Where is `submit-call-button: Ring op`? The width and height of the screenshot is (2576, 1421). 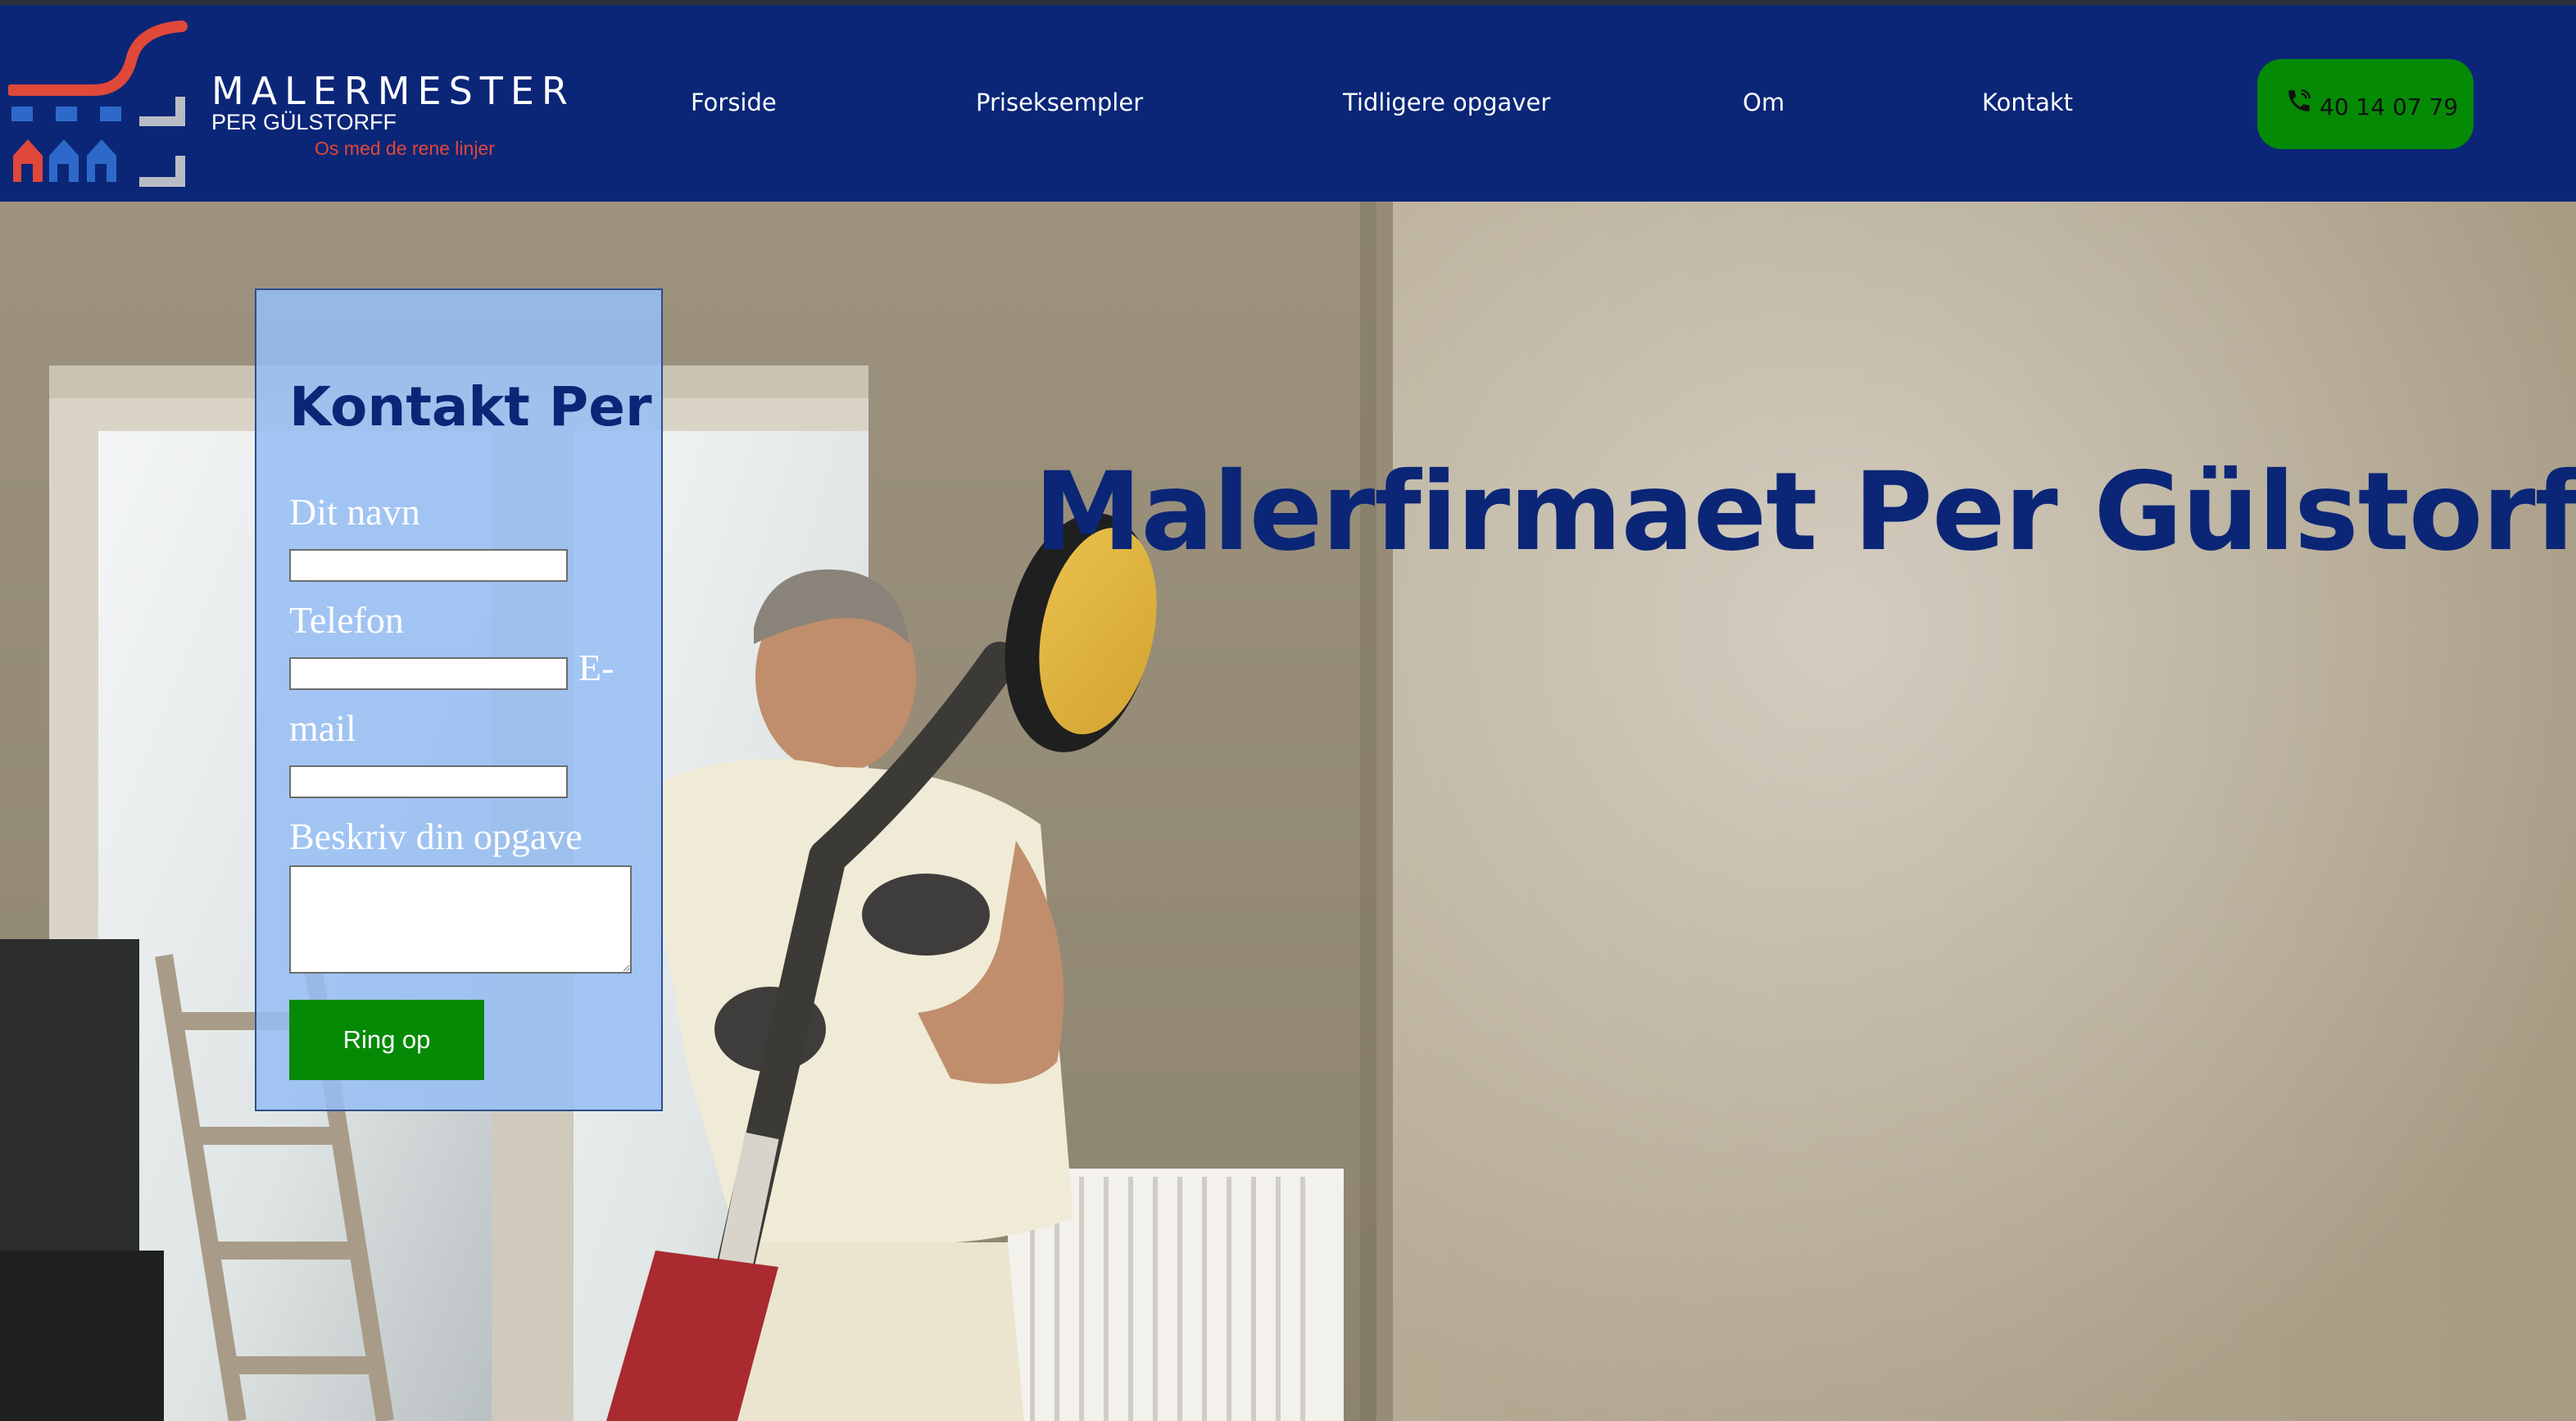
submit-call-button: Ring op is located at coordinates (386, 1040).